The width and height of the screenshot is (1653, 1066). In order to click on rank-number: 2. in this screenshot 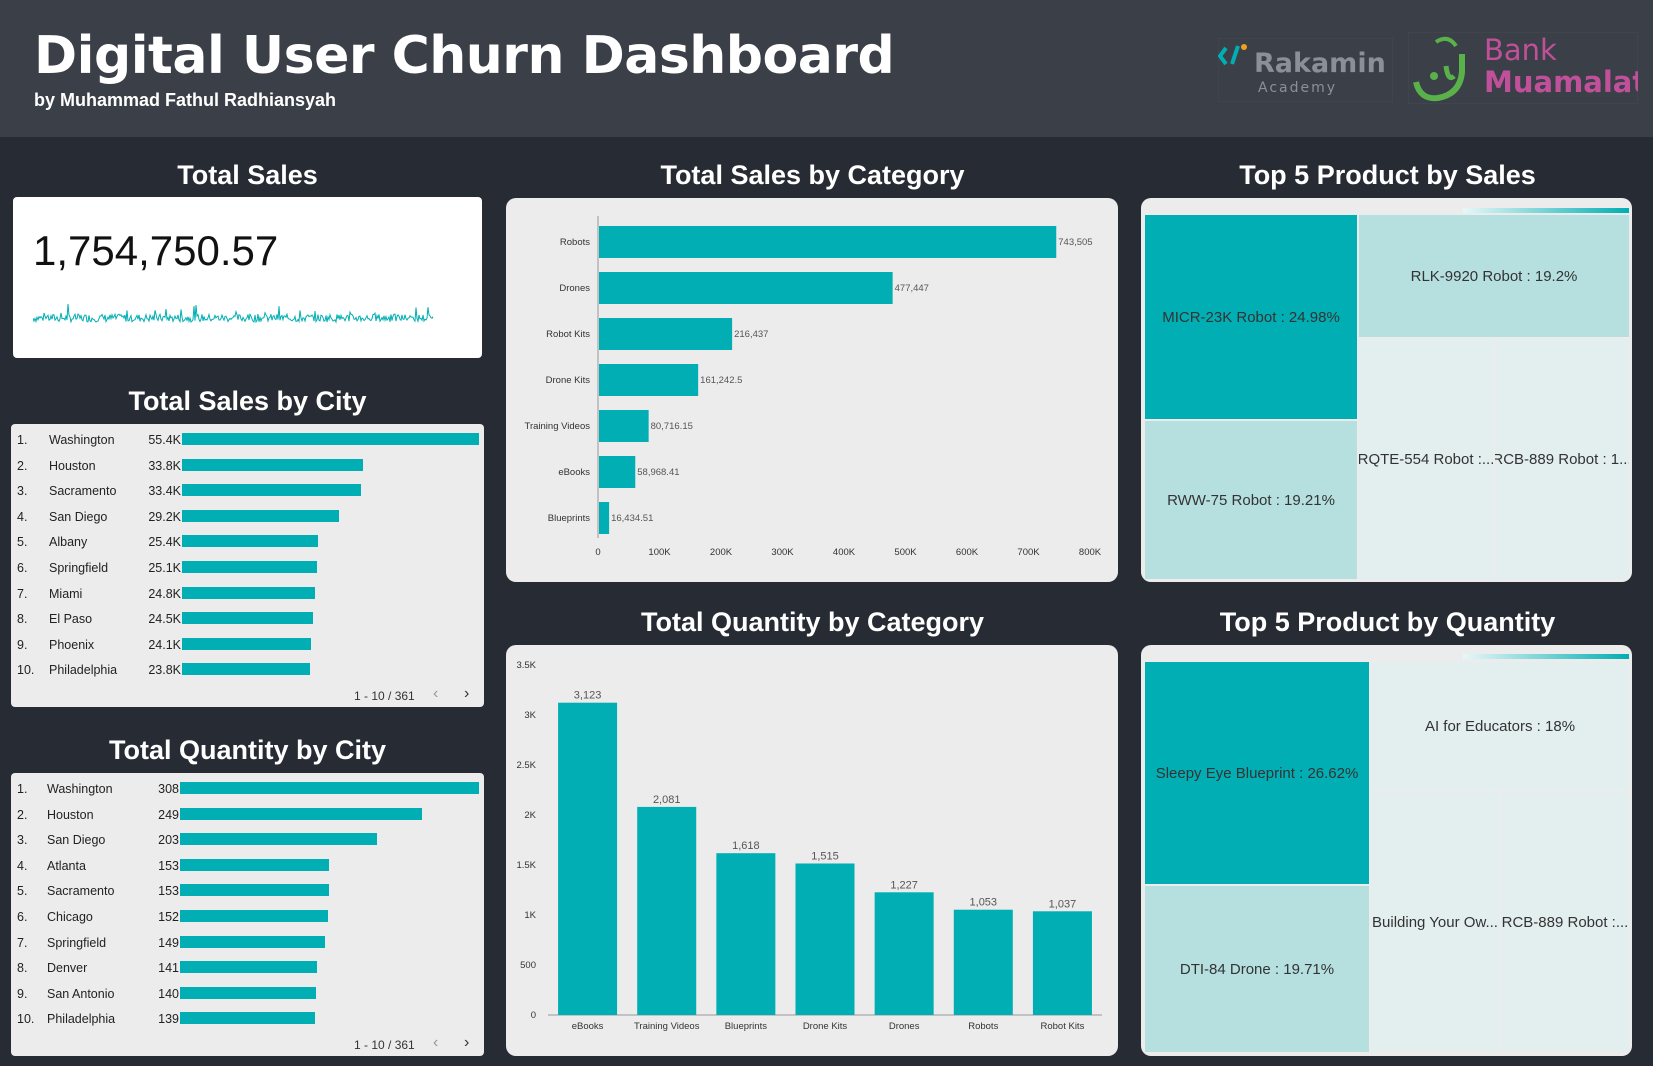, I will do `click(22, 465)`.